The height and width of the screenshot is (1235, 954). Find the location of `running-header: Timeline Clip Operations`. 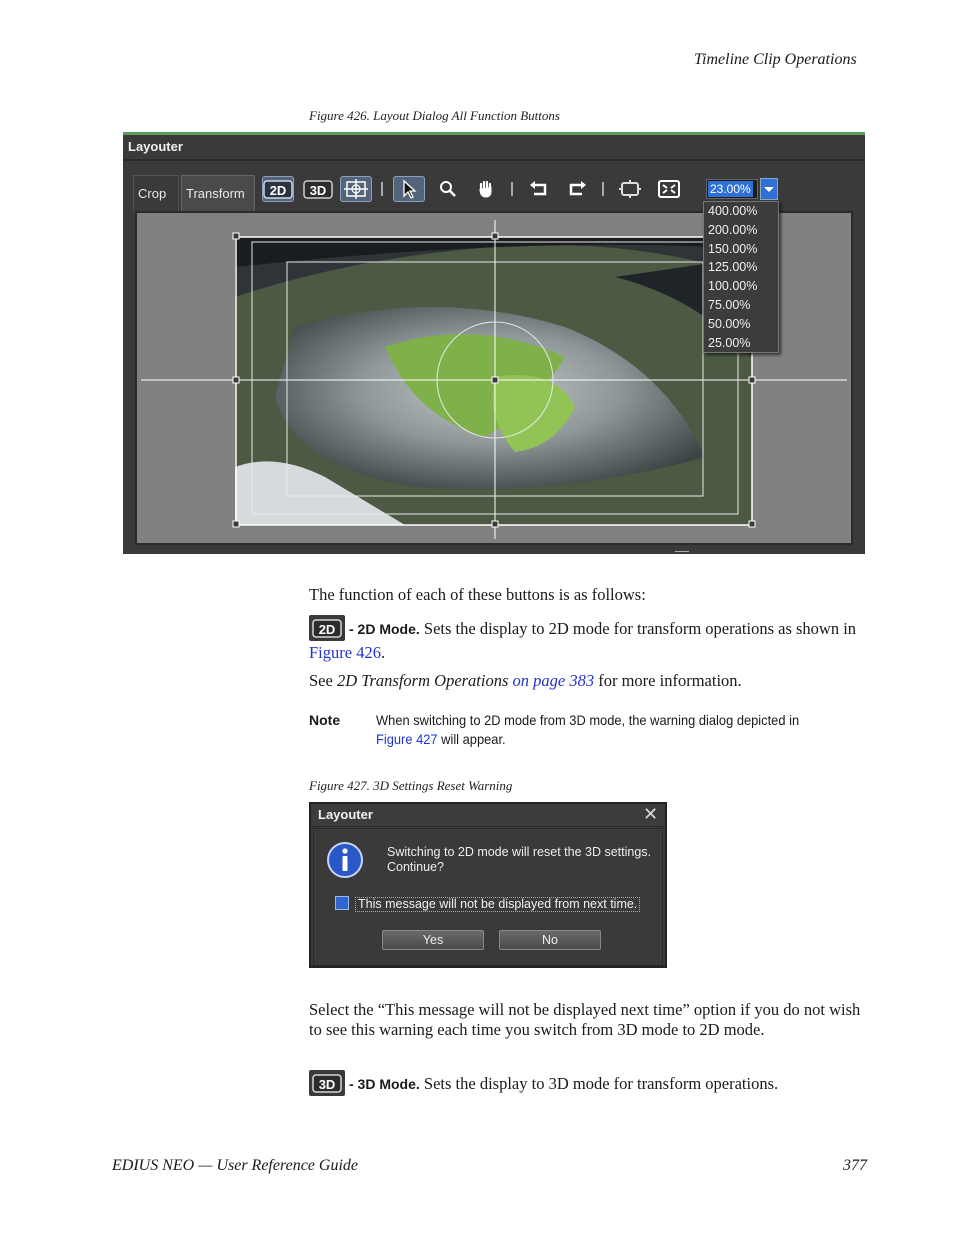

running-header: Timeline Clip Operations is located at coordinates (775, 59).